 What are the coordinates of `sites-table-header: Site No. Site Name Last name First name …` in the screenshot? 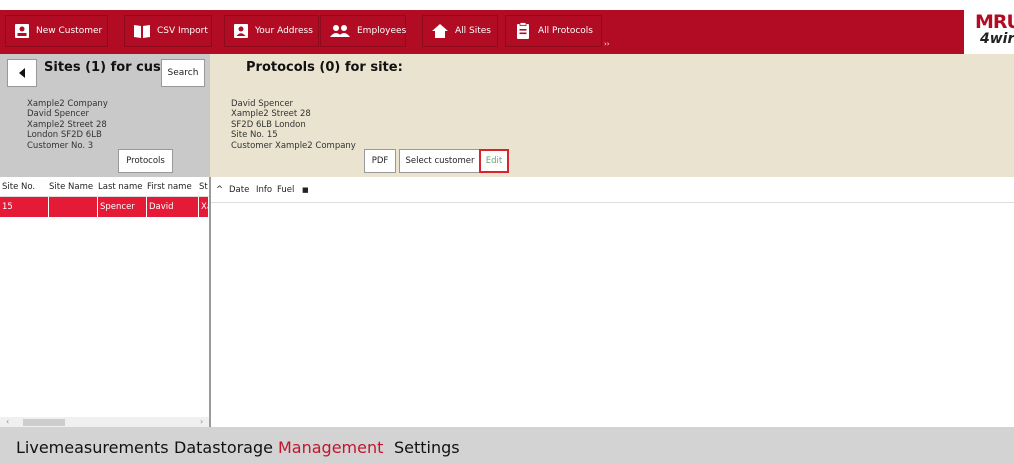 It's located at (104, 187).